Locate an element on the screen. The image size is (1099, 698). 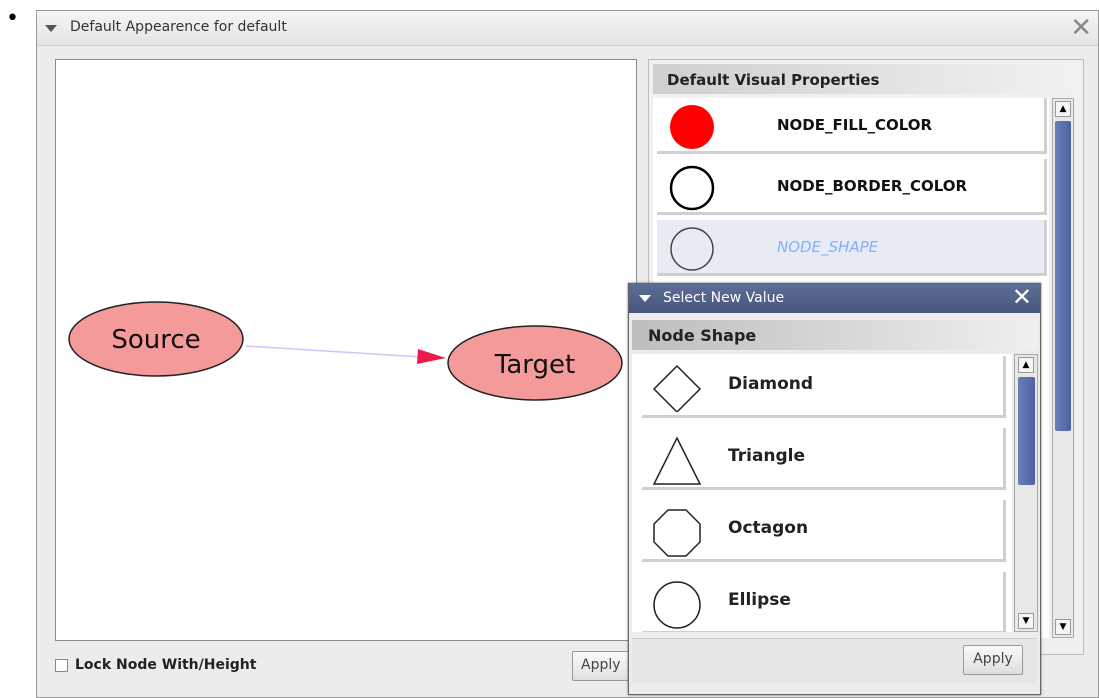
property-row-node-fill-color: NODE_FILL_COLOR is located at coordinates (852, 126).